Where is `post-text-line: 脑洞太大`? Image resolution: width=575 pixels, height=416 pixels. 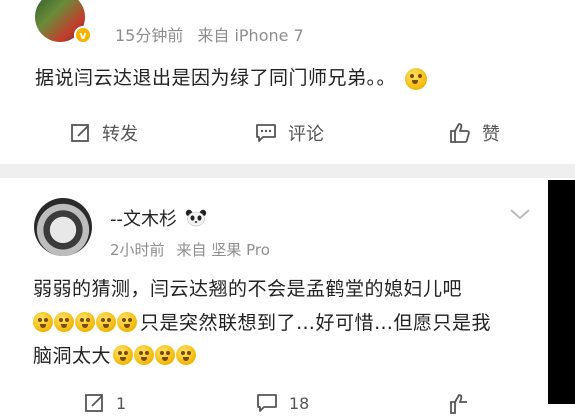 post-text-line: 脑洞太大 is located at coordinates (115, 354).